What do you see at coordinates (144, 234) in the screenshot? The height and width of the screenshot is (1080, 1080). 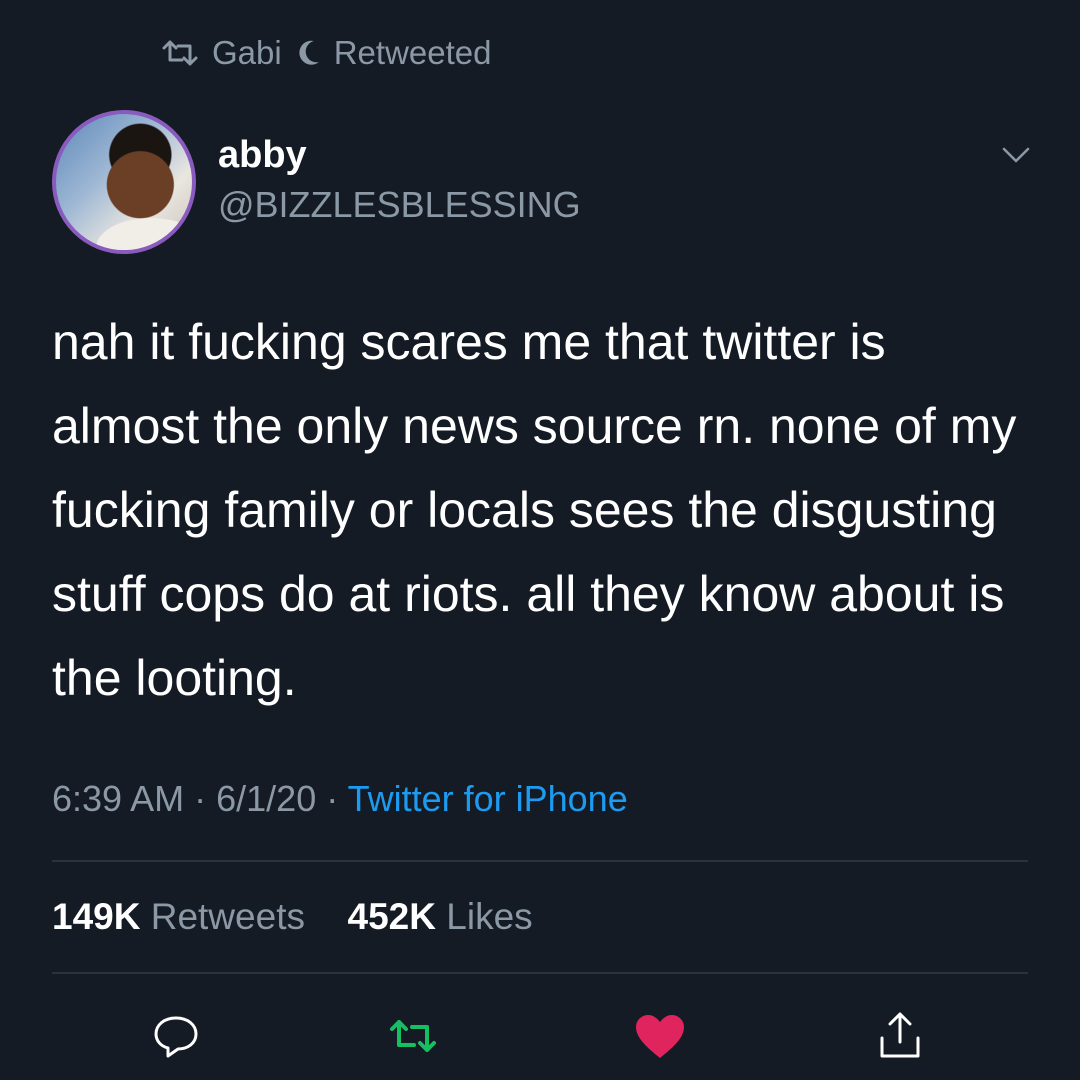 I see `avatar-shoulder` at bounding box center [144, 234].